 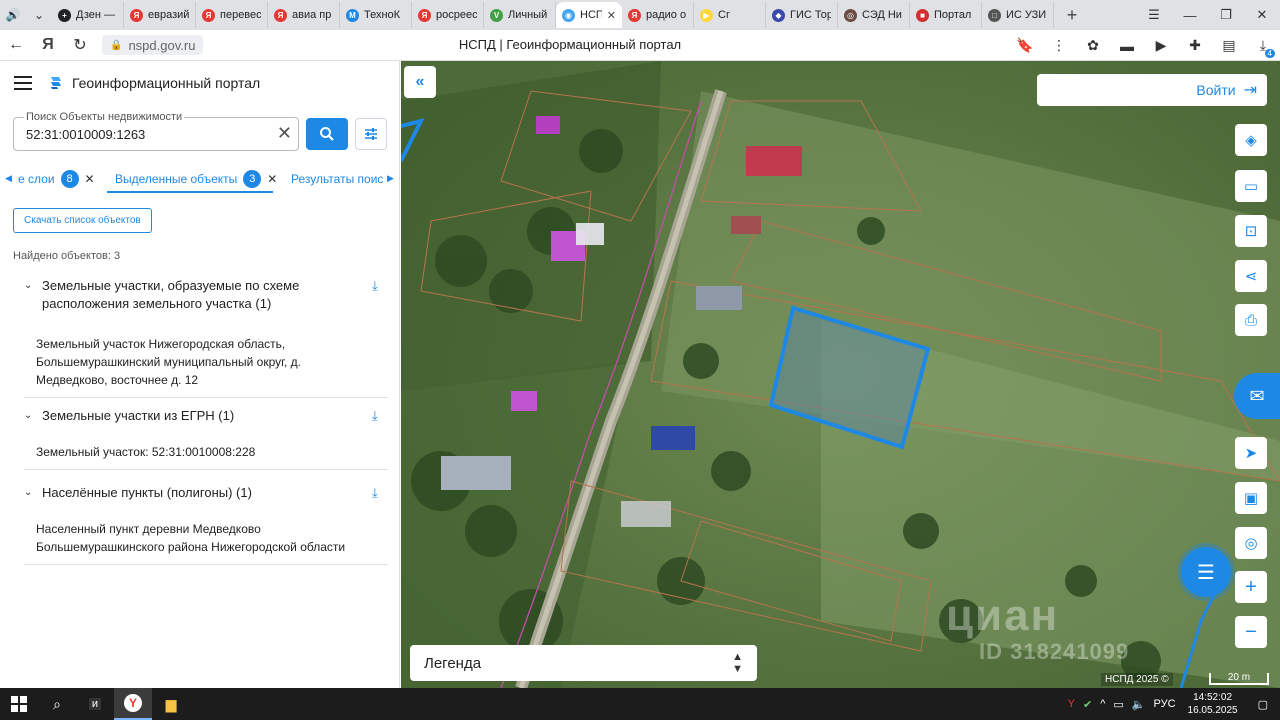 I want to click on login-label: Войти, so click(x=1216, y=90).